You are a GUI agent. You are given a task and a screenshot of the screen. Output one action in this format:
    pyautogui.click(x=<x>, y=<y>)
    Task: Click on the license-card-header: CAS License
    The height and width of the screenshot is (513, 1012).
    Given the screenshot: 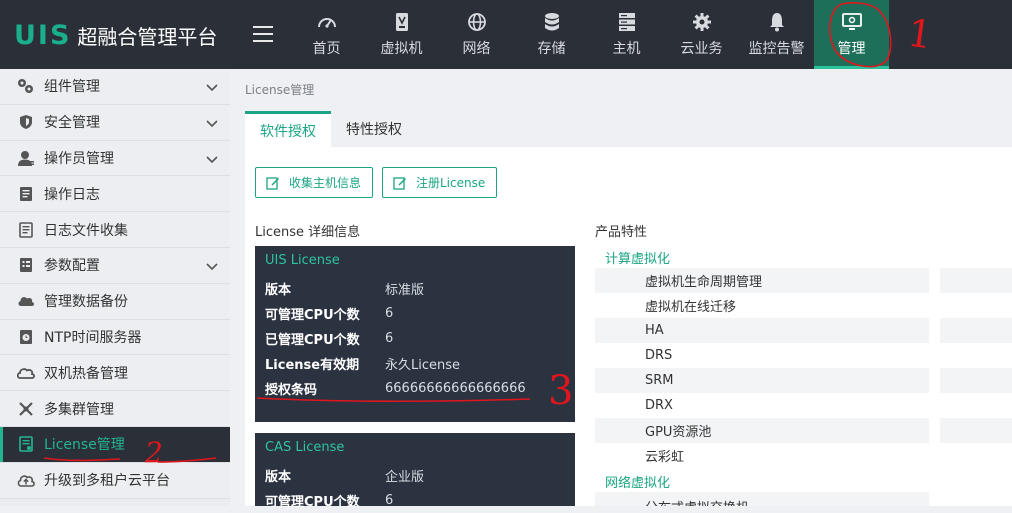 What is the action you would take?
    pyautogui.click(x=305, y=447)
    